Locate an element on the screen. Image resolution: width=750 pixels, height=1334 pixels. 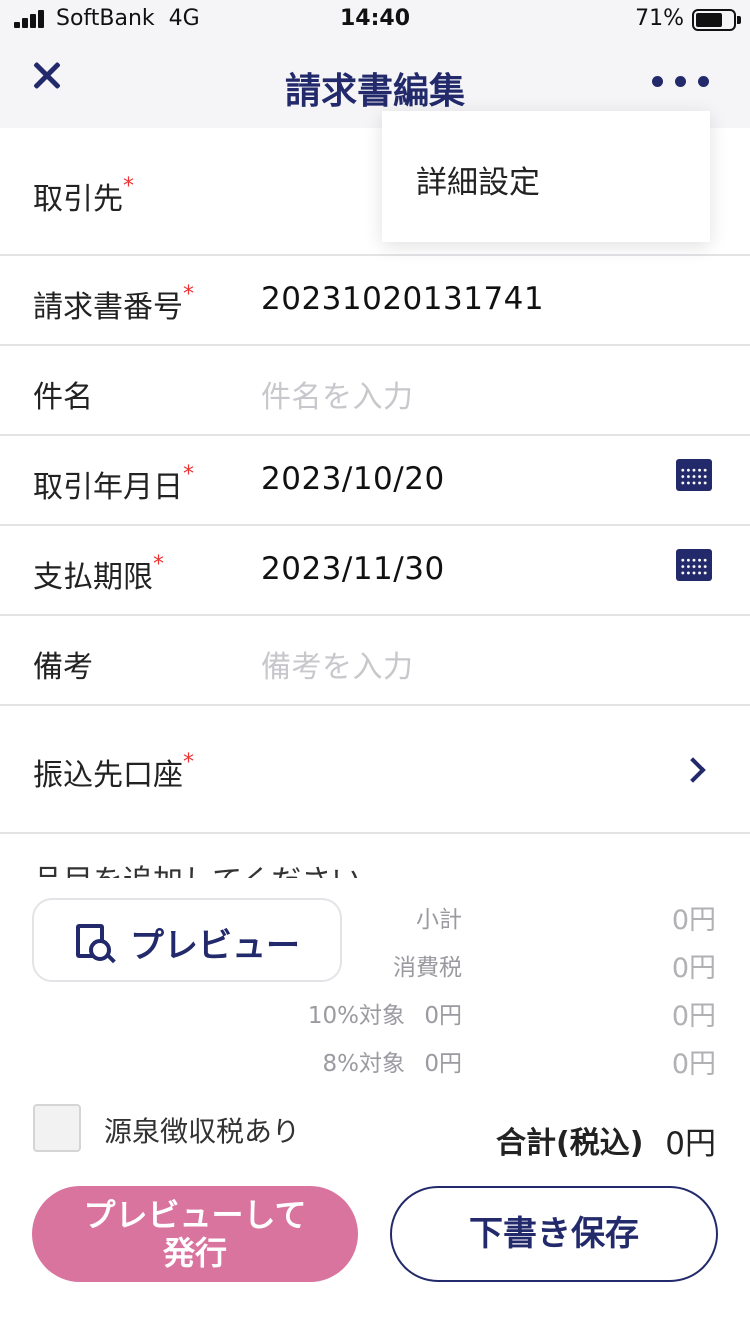
status-bar: SoftBank 4G 14:40 71% is located at coordinates (375, 20).